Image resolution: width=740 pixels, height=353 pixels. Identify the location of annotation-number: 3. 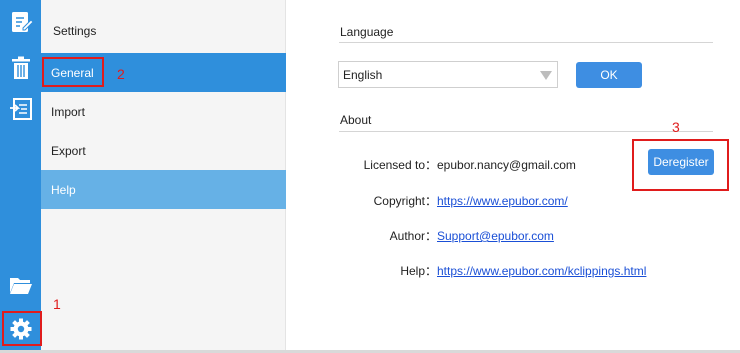
(676, 127).